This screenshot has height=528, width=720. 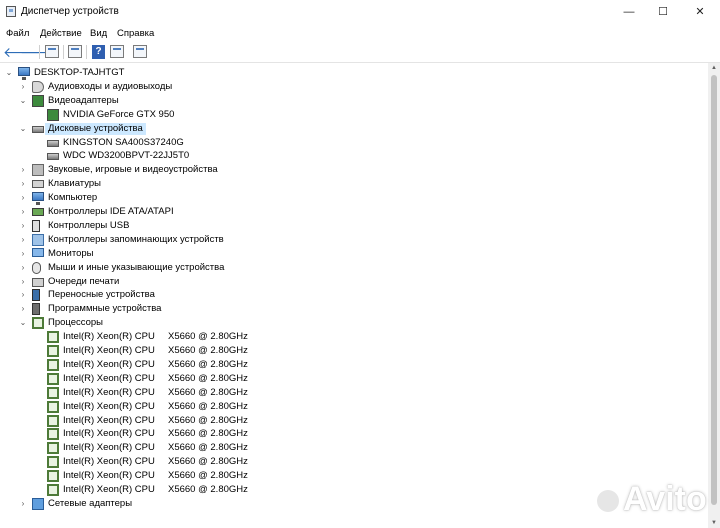 I want to click on properties-icon, so click(x=52, y=51).